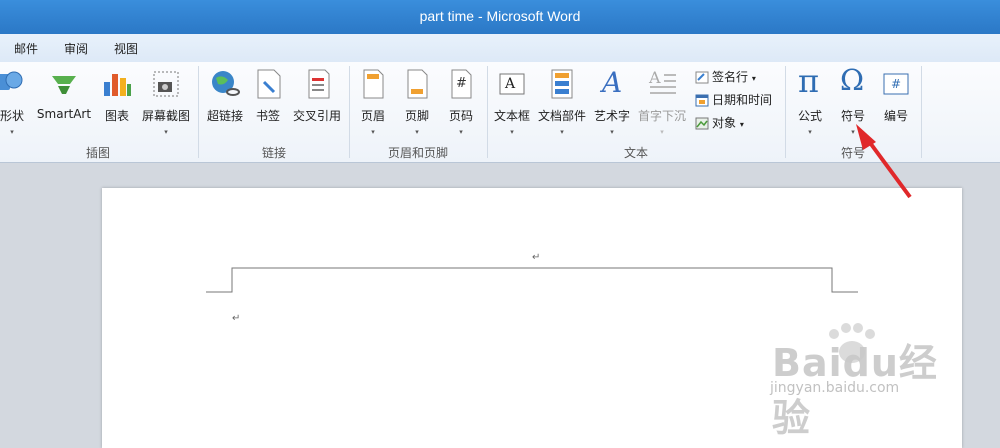  Describe the element at coordinates (562, 132) in the screenshot. I see `quick-parts-dropdown-icon: ▾` at that location.